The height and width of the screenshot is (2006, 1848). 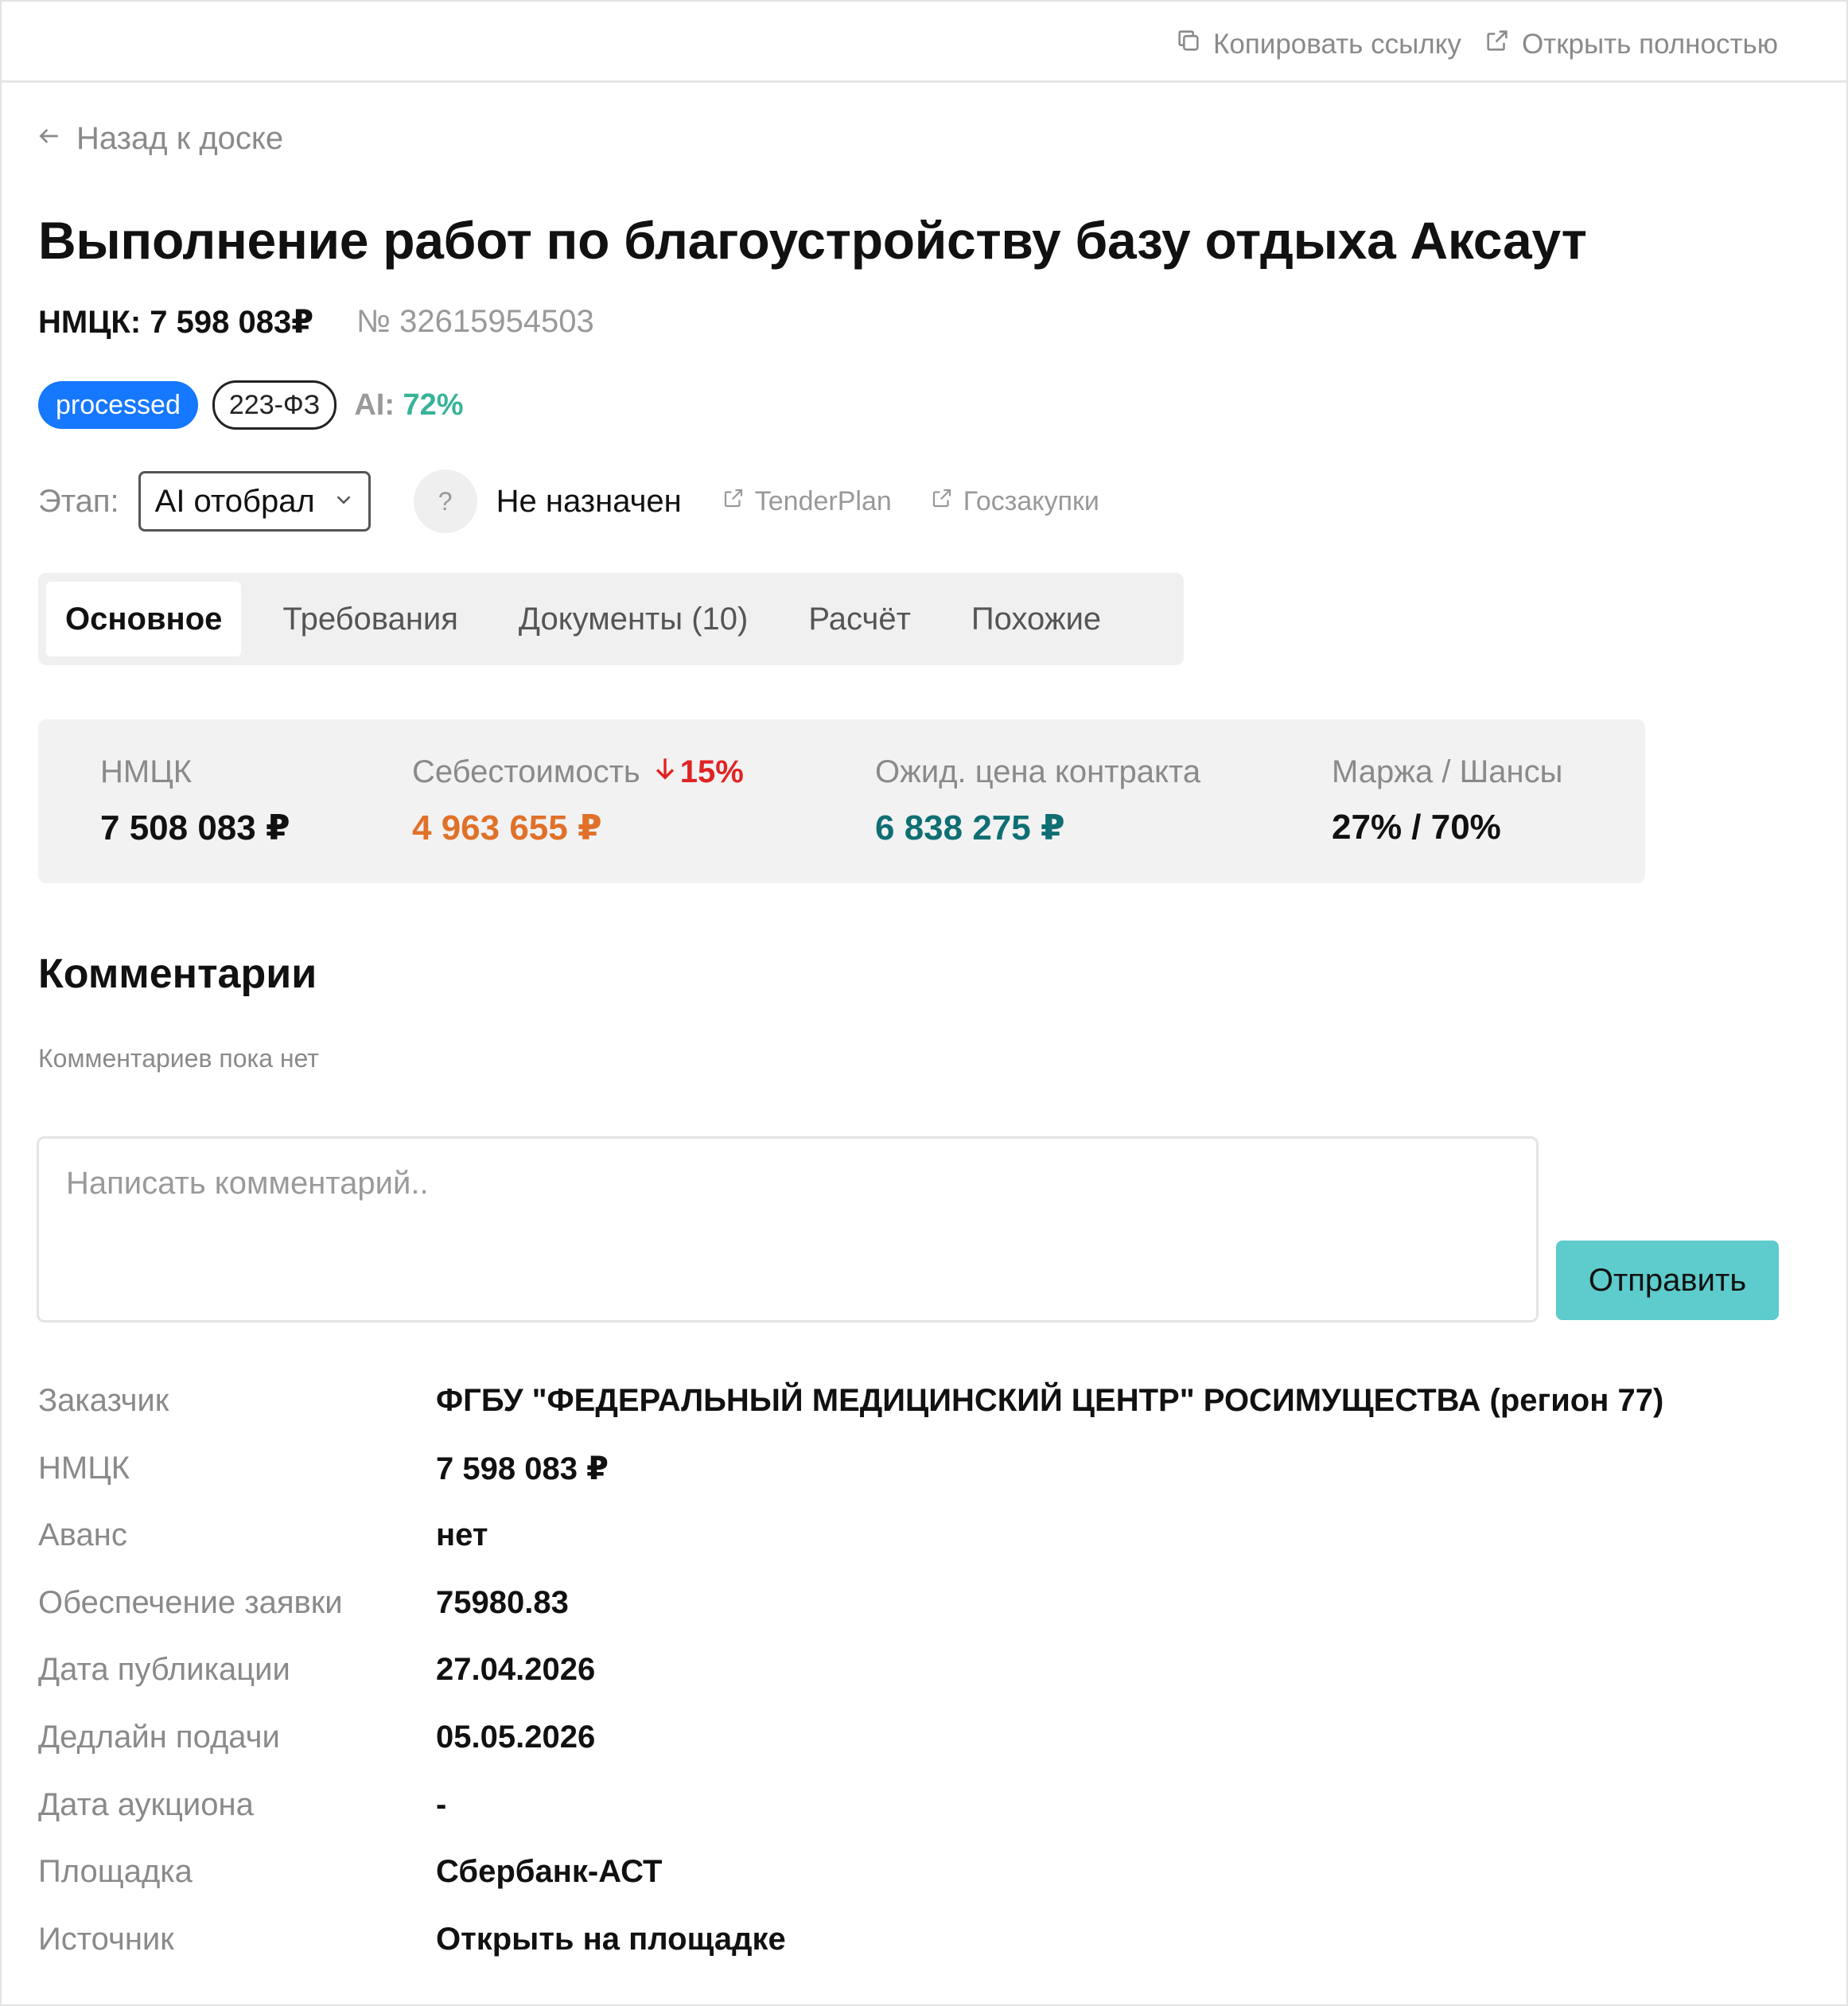 What do you see at coordinates (1038, 771) in the screenshot?
I see `stat-expected-label: Ожид. цена контракта` at bounding box center [1038, 771].